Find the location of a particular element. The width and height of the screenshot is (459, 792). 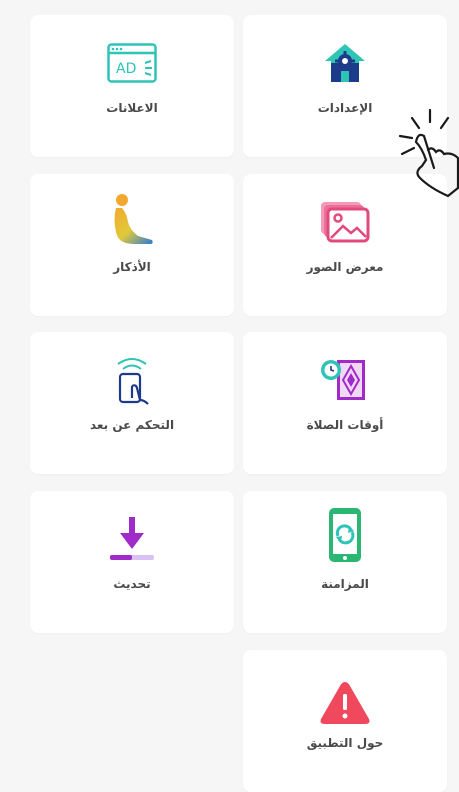

phone-sync-icon is located at coordinates (345, 535).